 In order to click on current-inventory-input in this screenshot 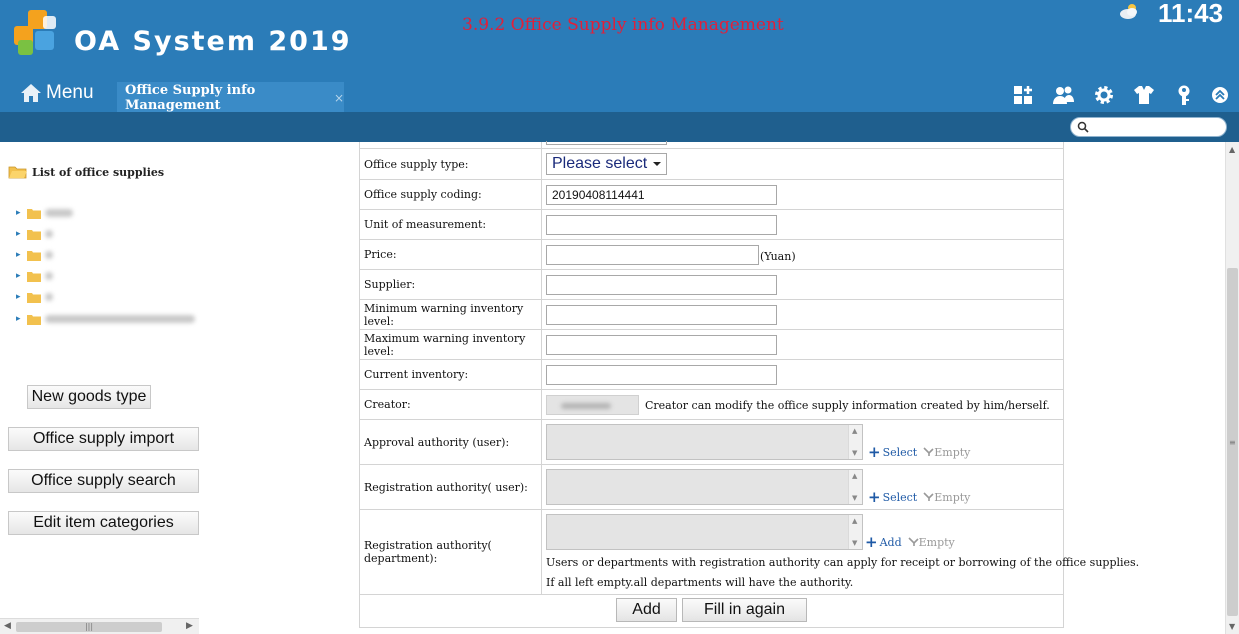, I will do `click(661, 375)`.